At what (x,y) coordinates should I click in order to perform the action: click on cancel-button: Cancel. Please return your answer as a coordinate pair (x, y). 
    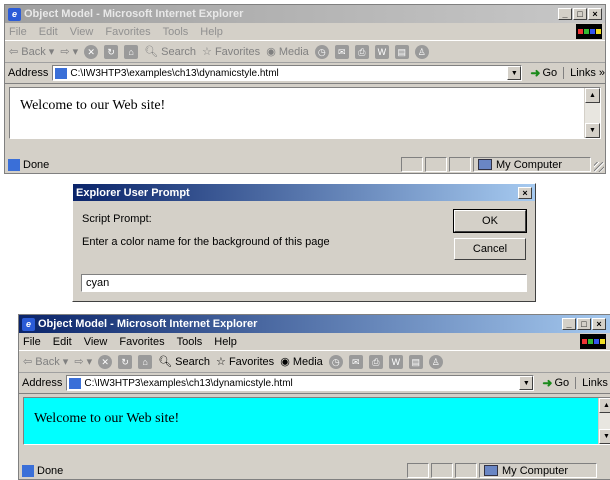
    Looking at the image, I should click on (490, 249).